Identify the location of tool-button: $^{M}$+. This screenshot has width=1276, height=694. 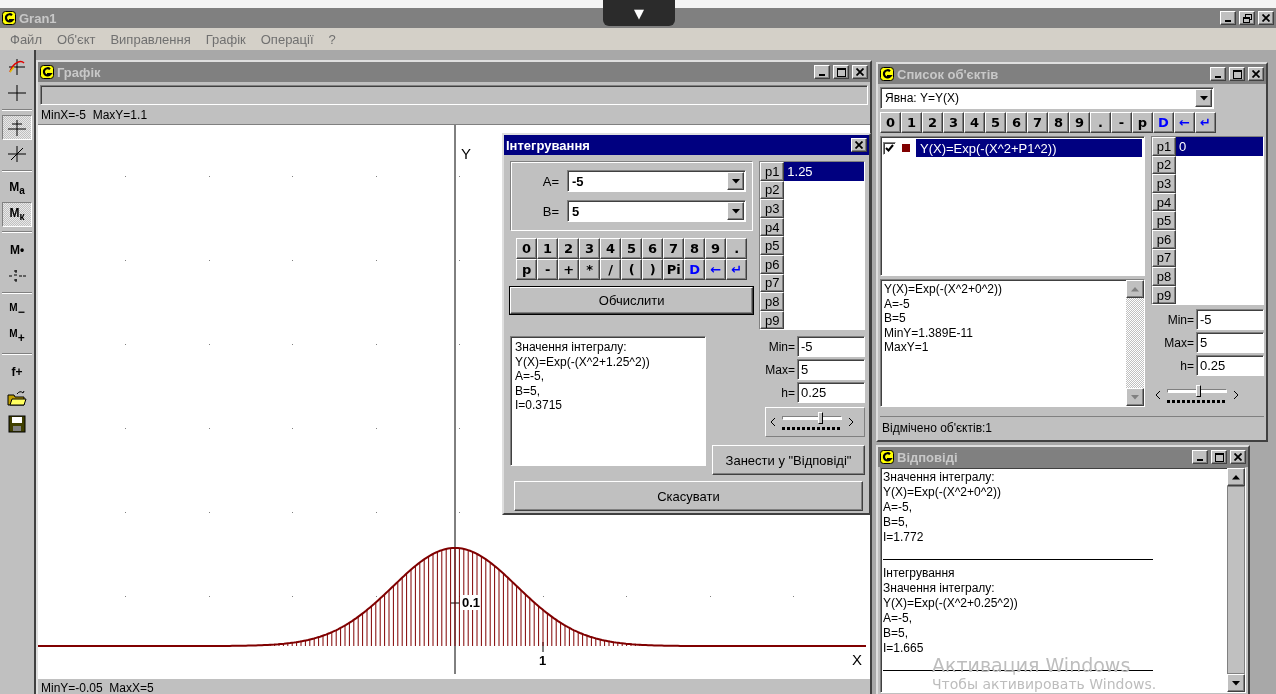
(17, 336).